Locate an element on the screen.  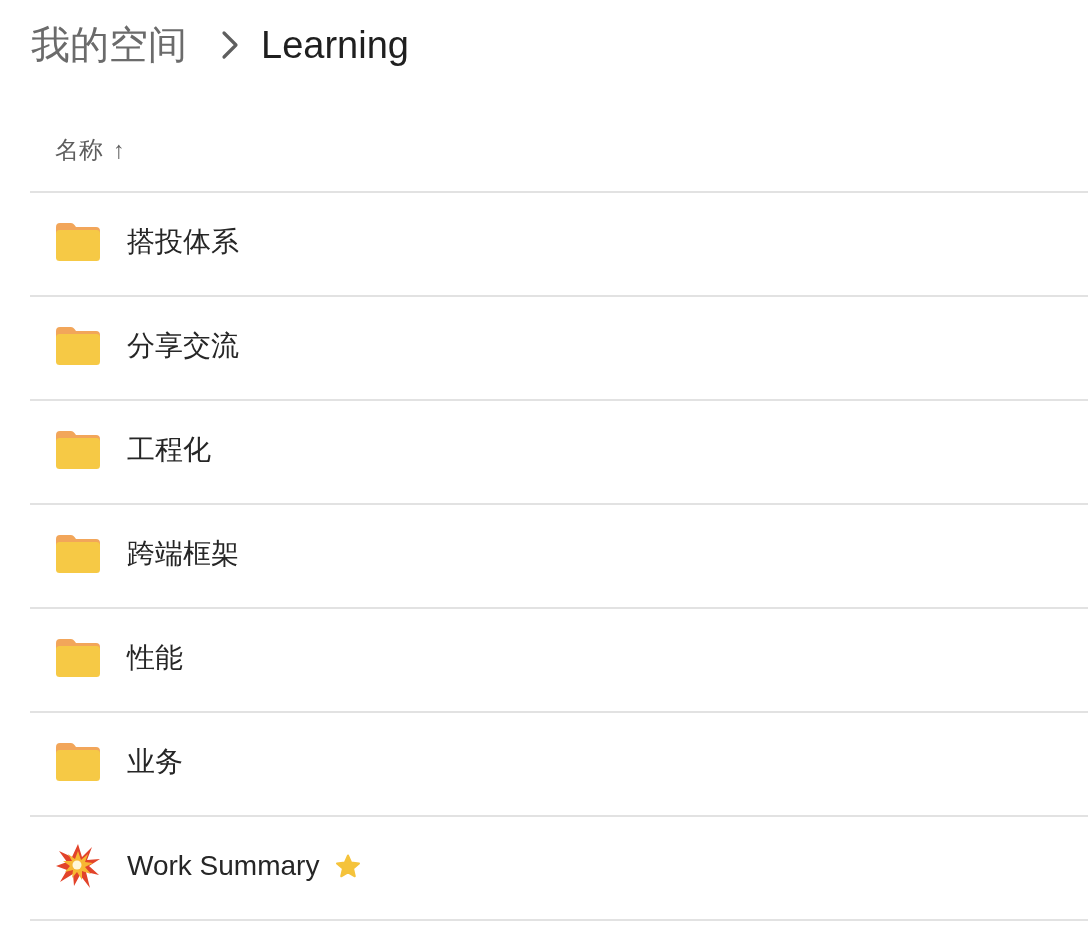
folder-name: 跨端框架 is located at coordinates (183, 554).